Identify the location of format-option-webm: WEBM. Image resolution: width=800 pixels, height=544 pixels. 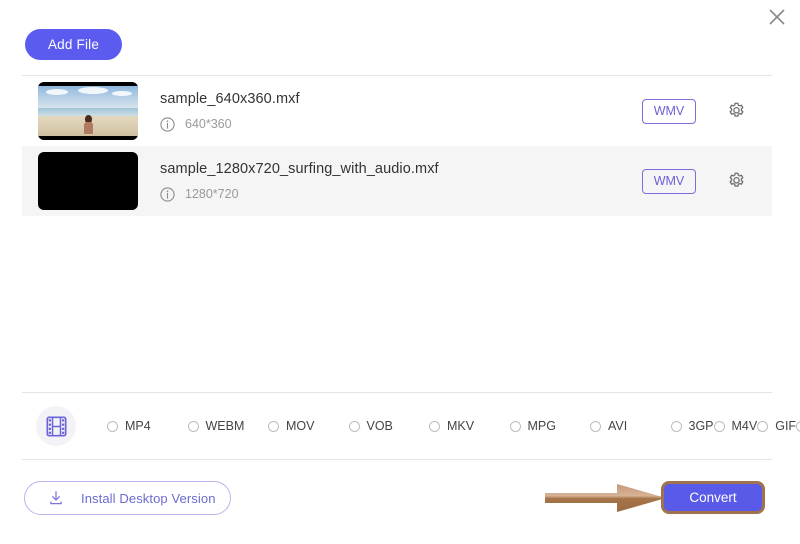
(228, 426).